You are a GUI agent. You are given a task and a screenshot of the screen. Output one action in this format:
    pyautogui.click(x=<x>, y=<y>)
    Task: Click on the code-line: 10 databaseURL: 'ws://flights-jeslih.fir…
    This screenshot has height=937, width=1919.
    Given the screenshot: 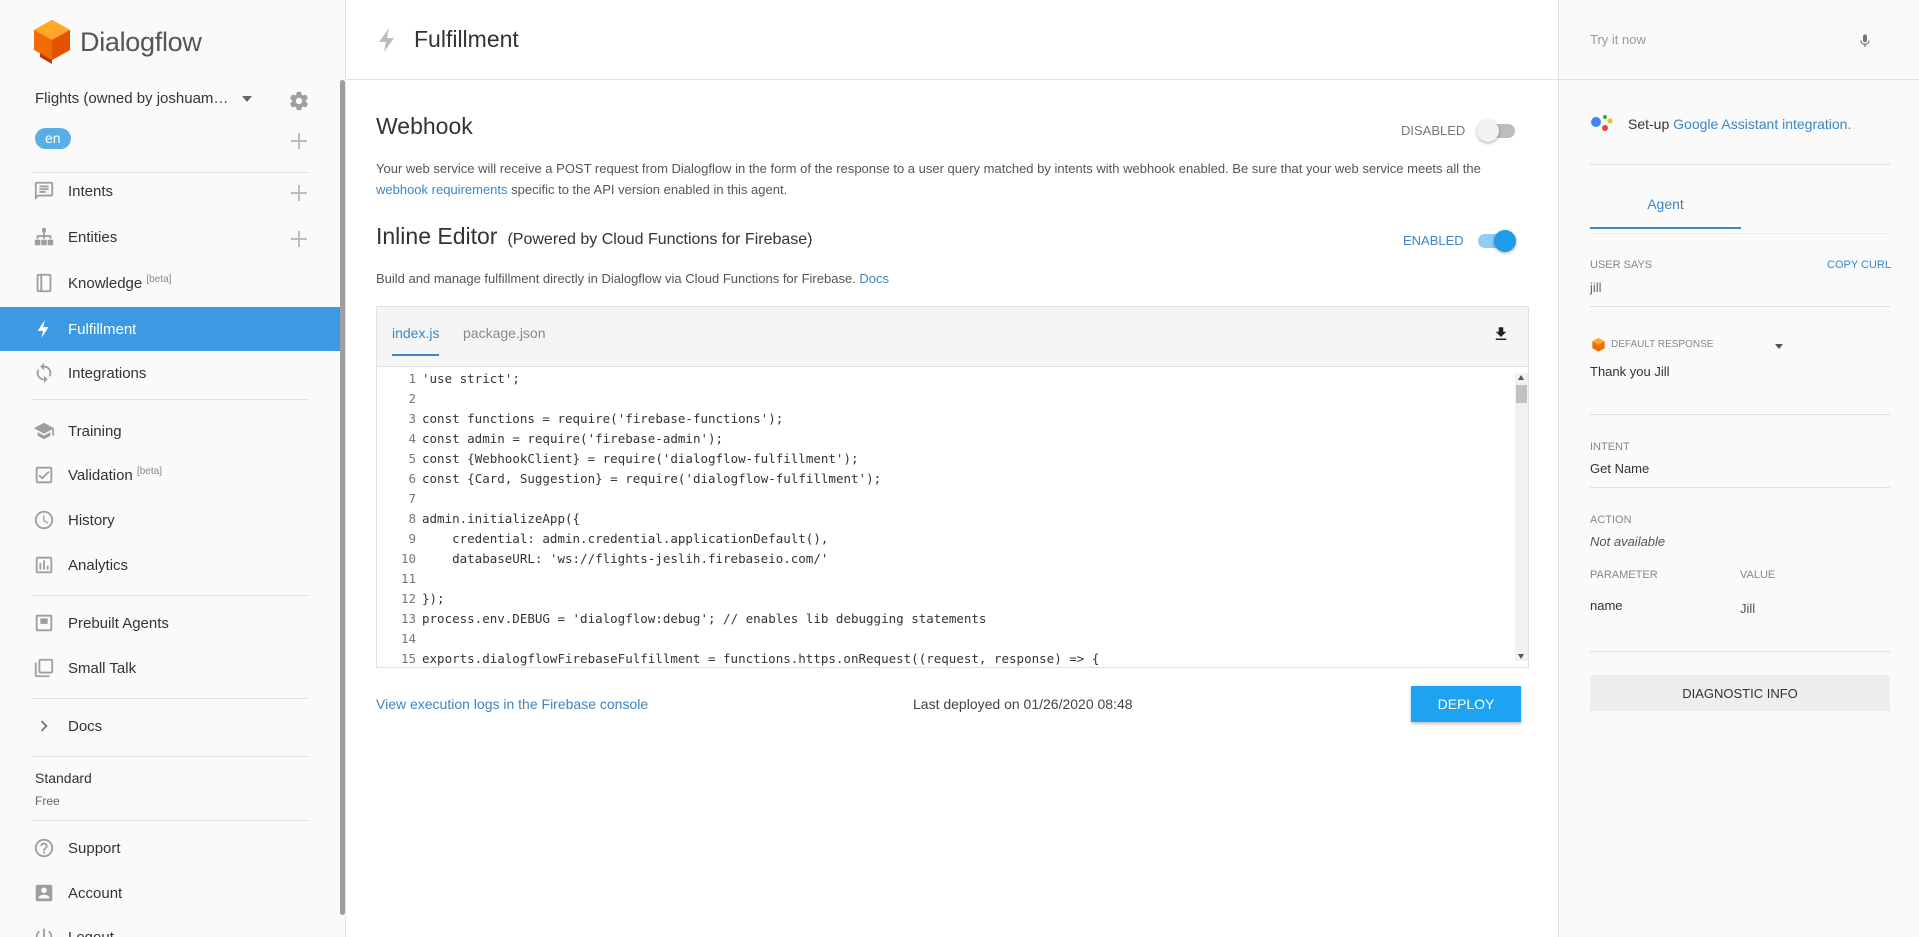 What is the action you would take?
    pyautogui.click(x=602, y=559)
    